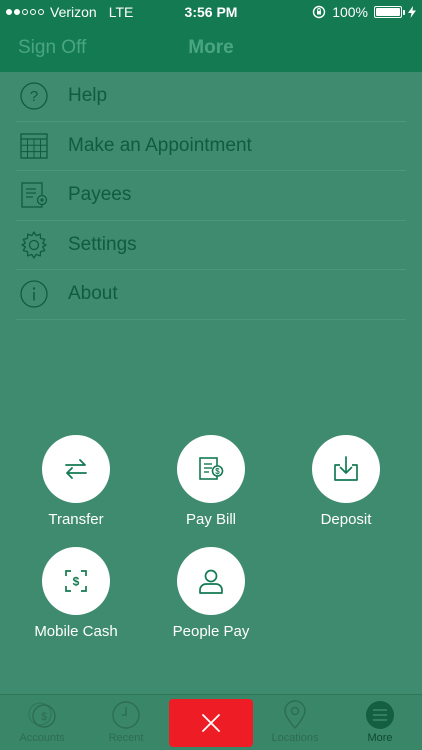 Image resolution: width=422 pixels, height=750 pixels. I want to click on person-icon, so click(211, 581).